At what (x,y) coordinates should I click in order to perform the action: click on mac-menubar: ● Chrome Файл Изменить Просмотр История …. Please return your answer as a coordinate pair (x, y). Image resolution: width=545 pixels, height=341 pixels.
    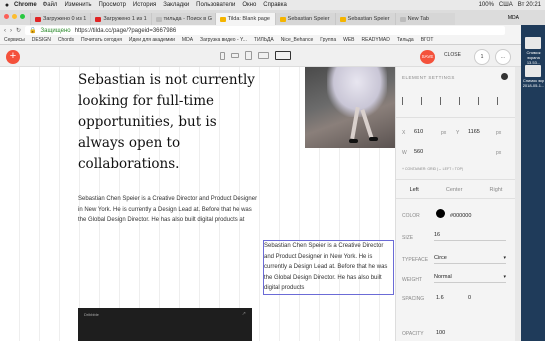
    Looking at the image, I should click on (272, 5).